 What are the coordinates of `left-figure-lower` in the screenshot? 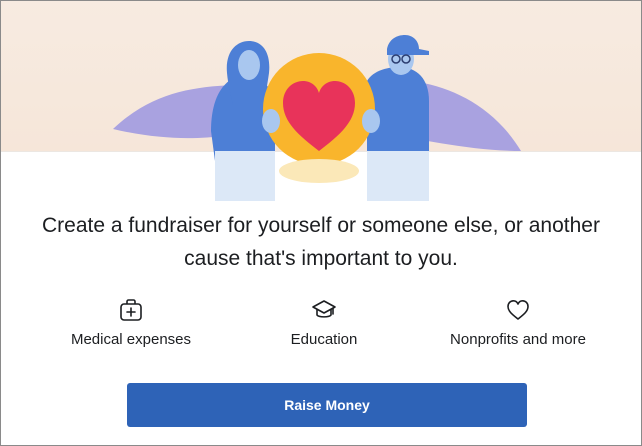 It's located at (245, 176).